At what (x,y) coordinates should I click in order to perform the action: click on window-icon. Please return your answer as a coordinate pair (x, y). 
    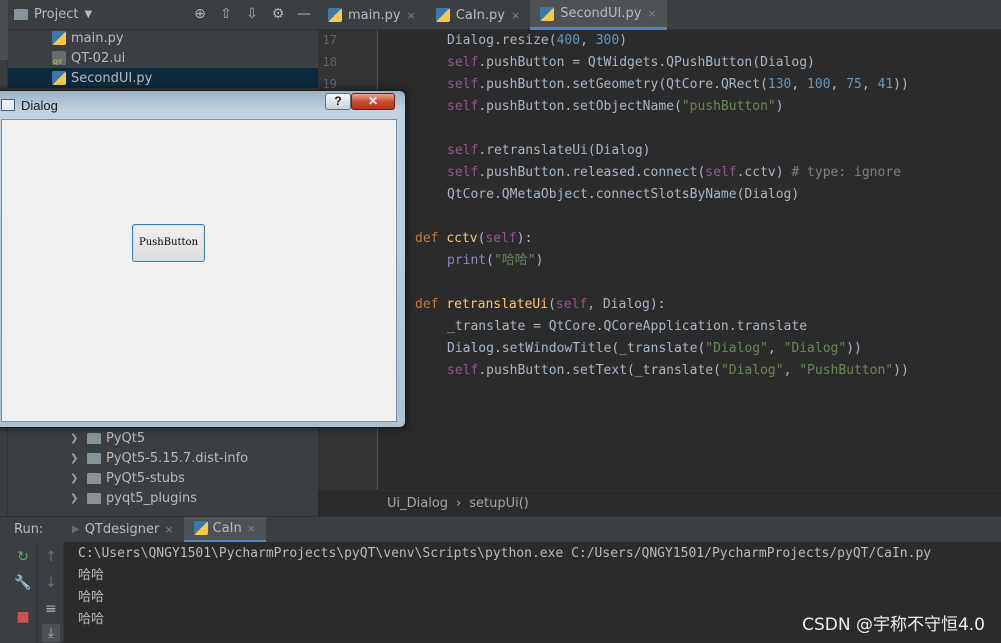
    Looking at the image, I should click on (8, 105).